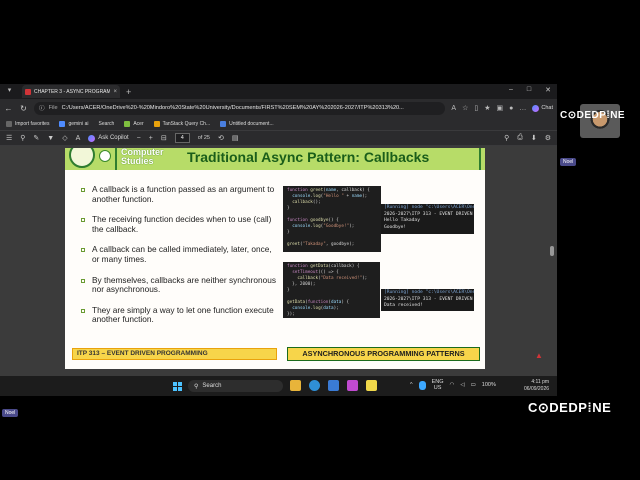  I want to click on read-aloud-icon: A, so click(453, 108).